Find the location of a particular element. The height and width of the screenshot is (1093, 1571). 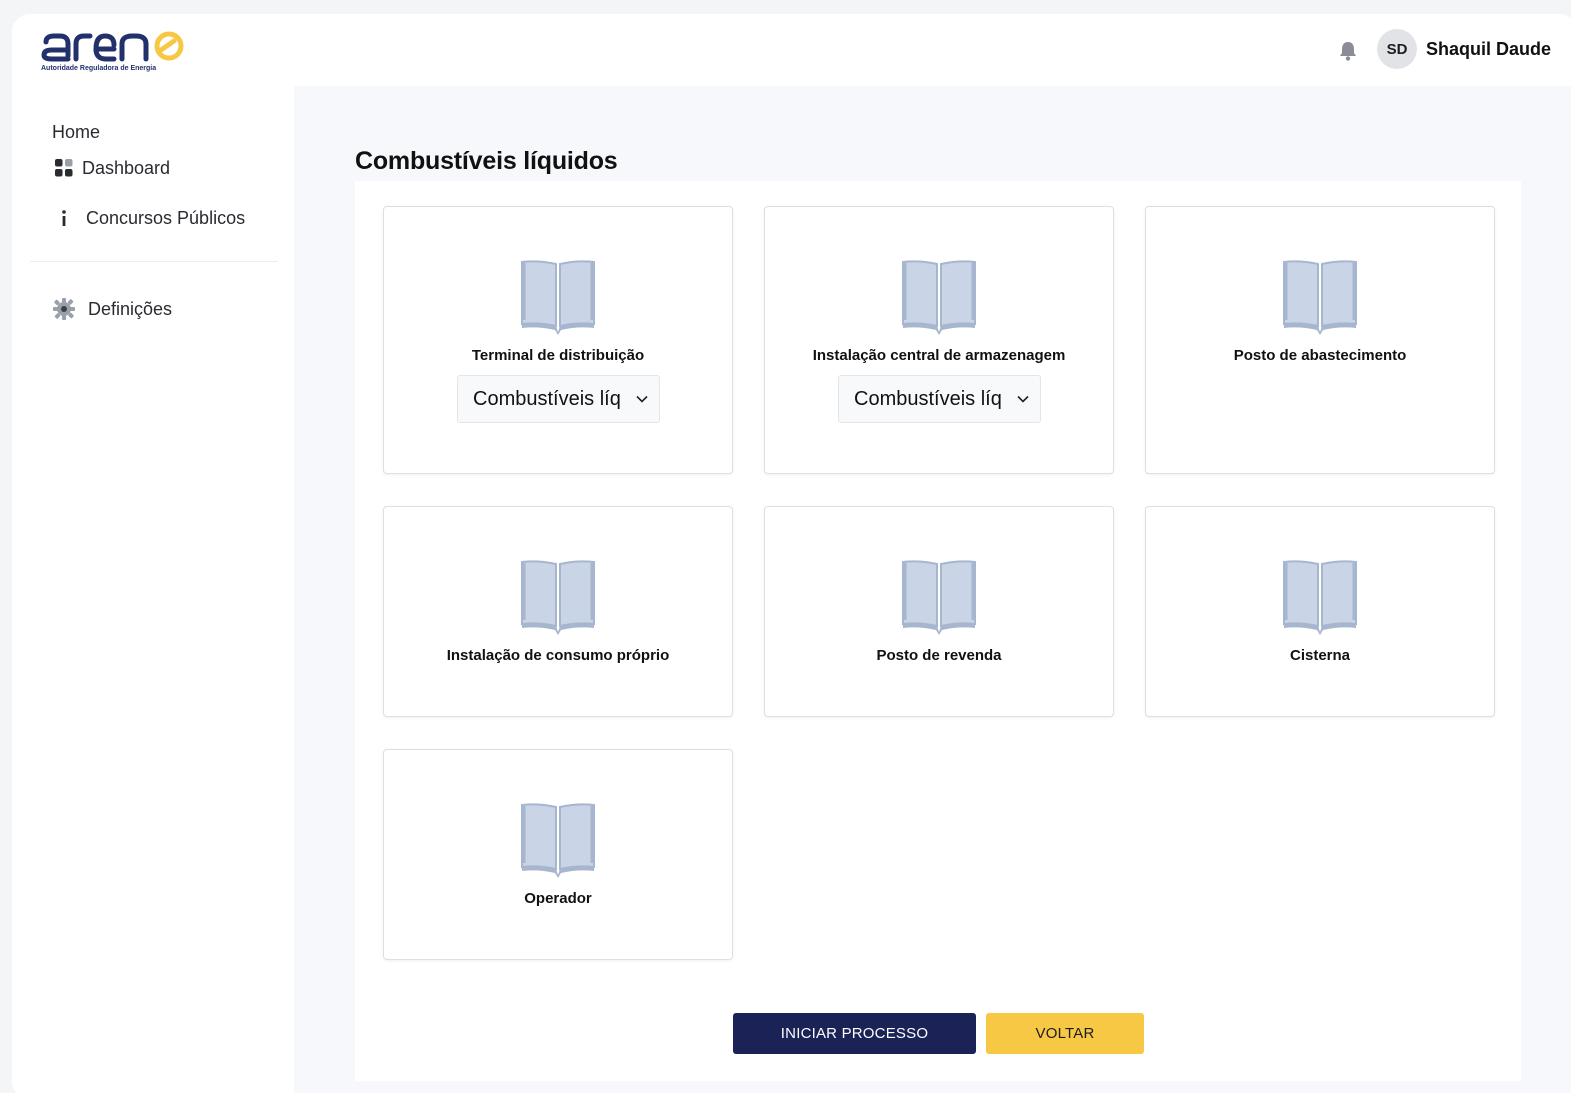

card-posto-revenda: Posto de revenda is located at coordinates (939, 611).